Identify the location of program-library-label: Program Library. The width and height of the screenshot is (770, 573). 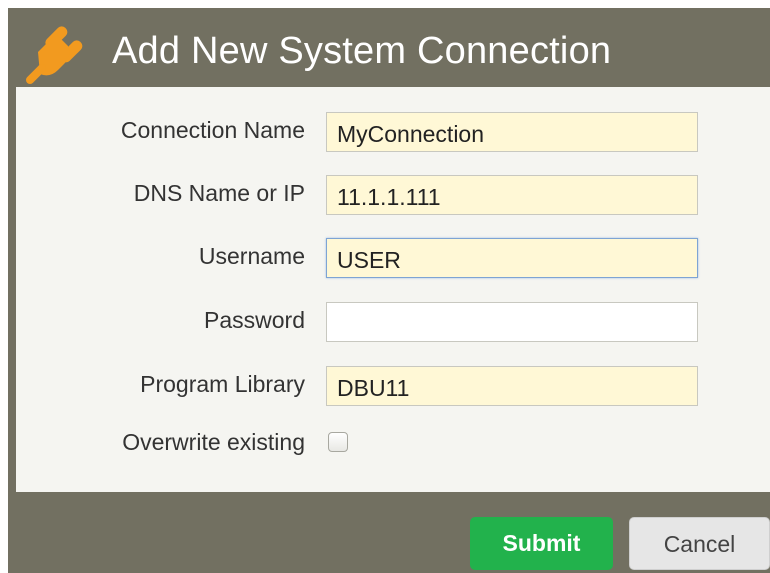
(222, 384).